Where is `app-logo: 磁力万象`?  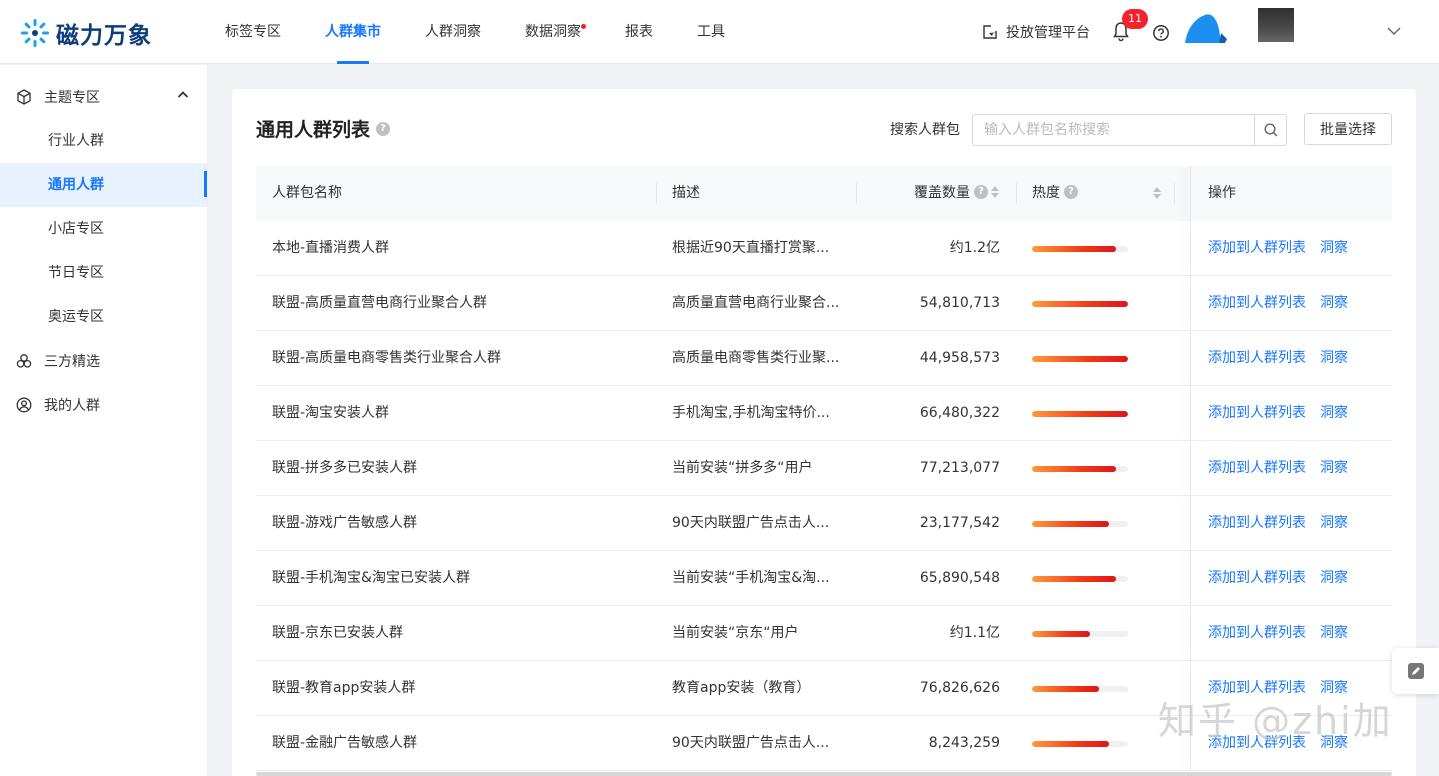 app-logo: 磁力万象 is located at coordinates (86, 33).